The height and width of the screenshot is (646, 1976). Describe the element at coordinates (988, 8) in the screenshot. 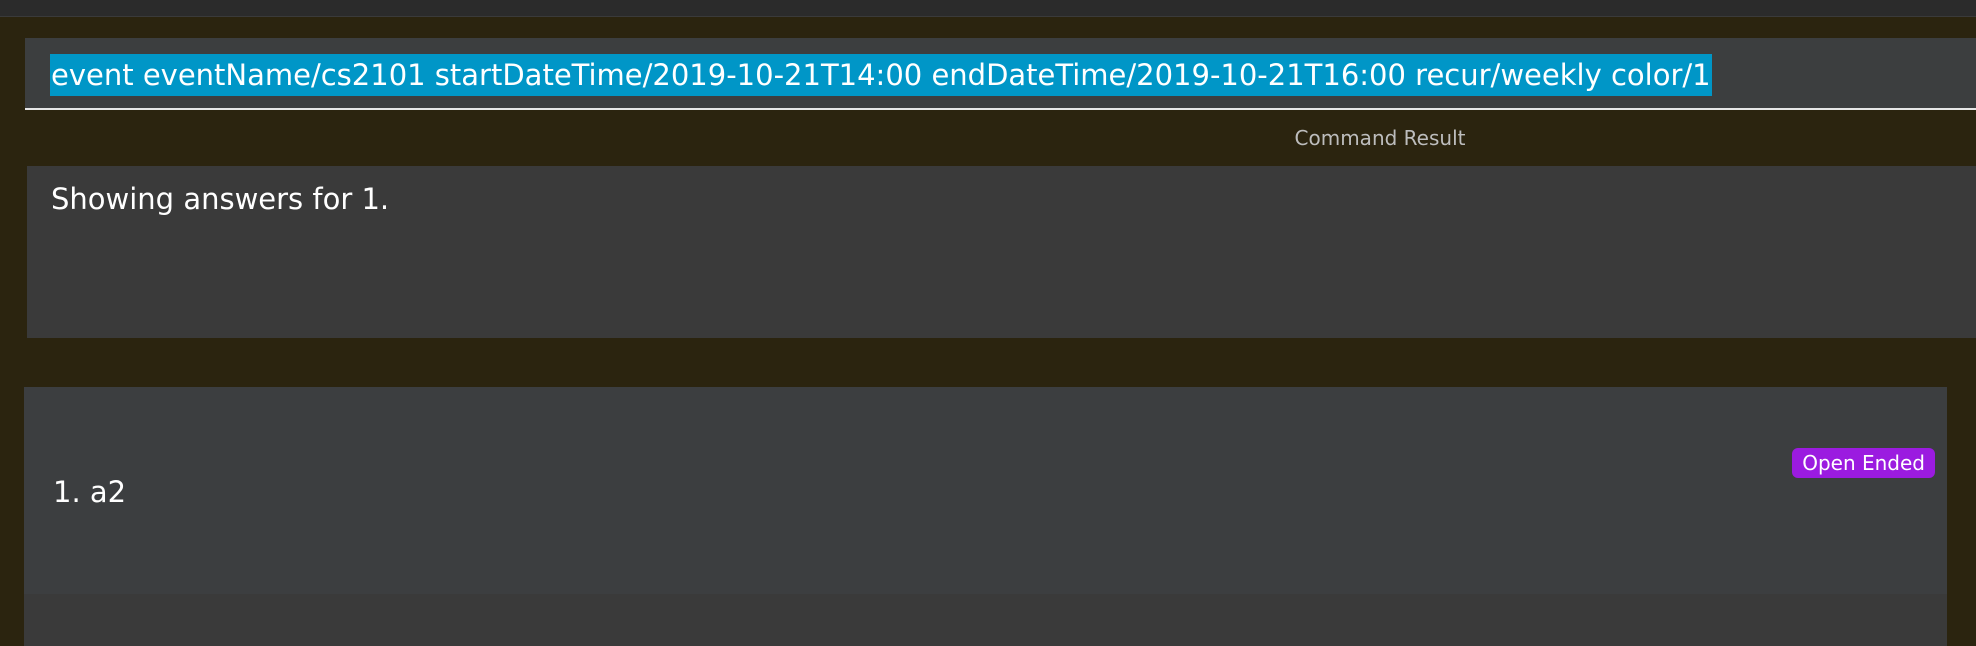

I see `top-window-strip` at that location.